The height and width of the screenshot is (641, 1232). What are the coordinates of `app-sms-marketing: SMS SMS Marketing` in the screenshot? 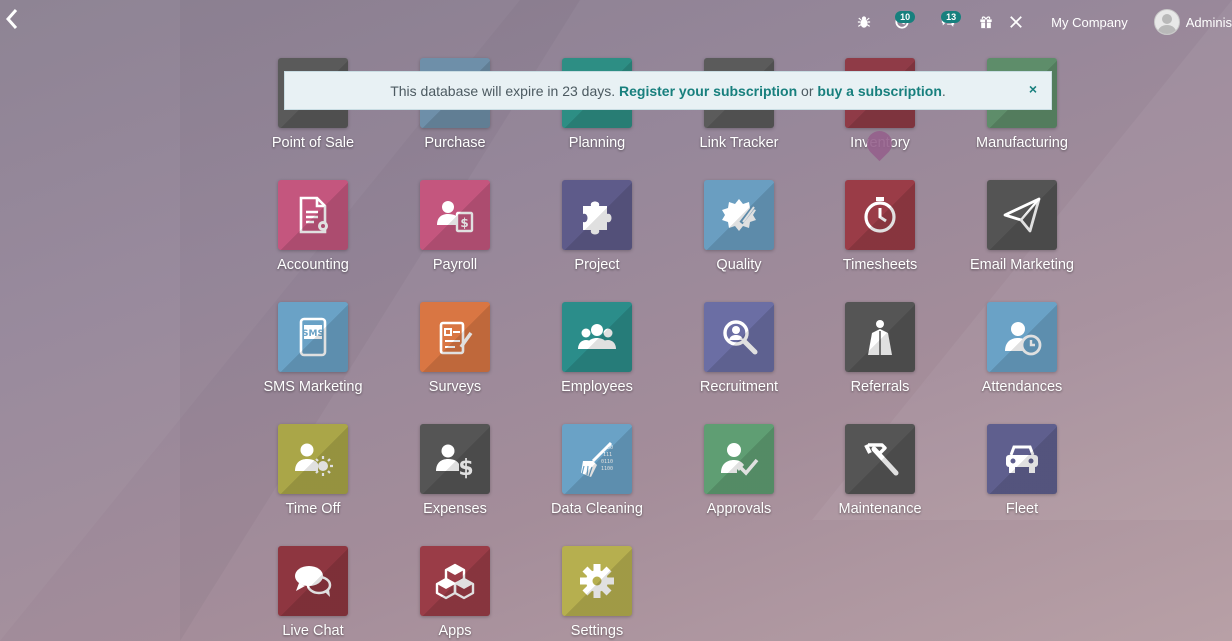 It's located at (313, 348).